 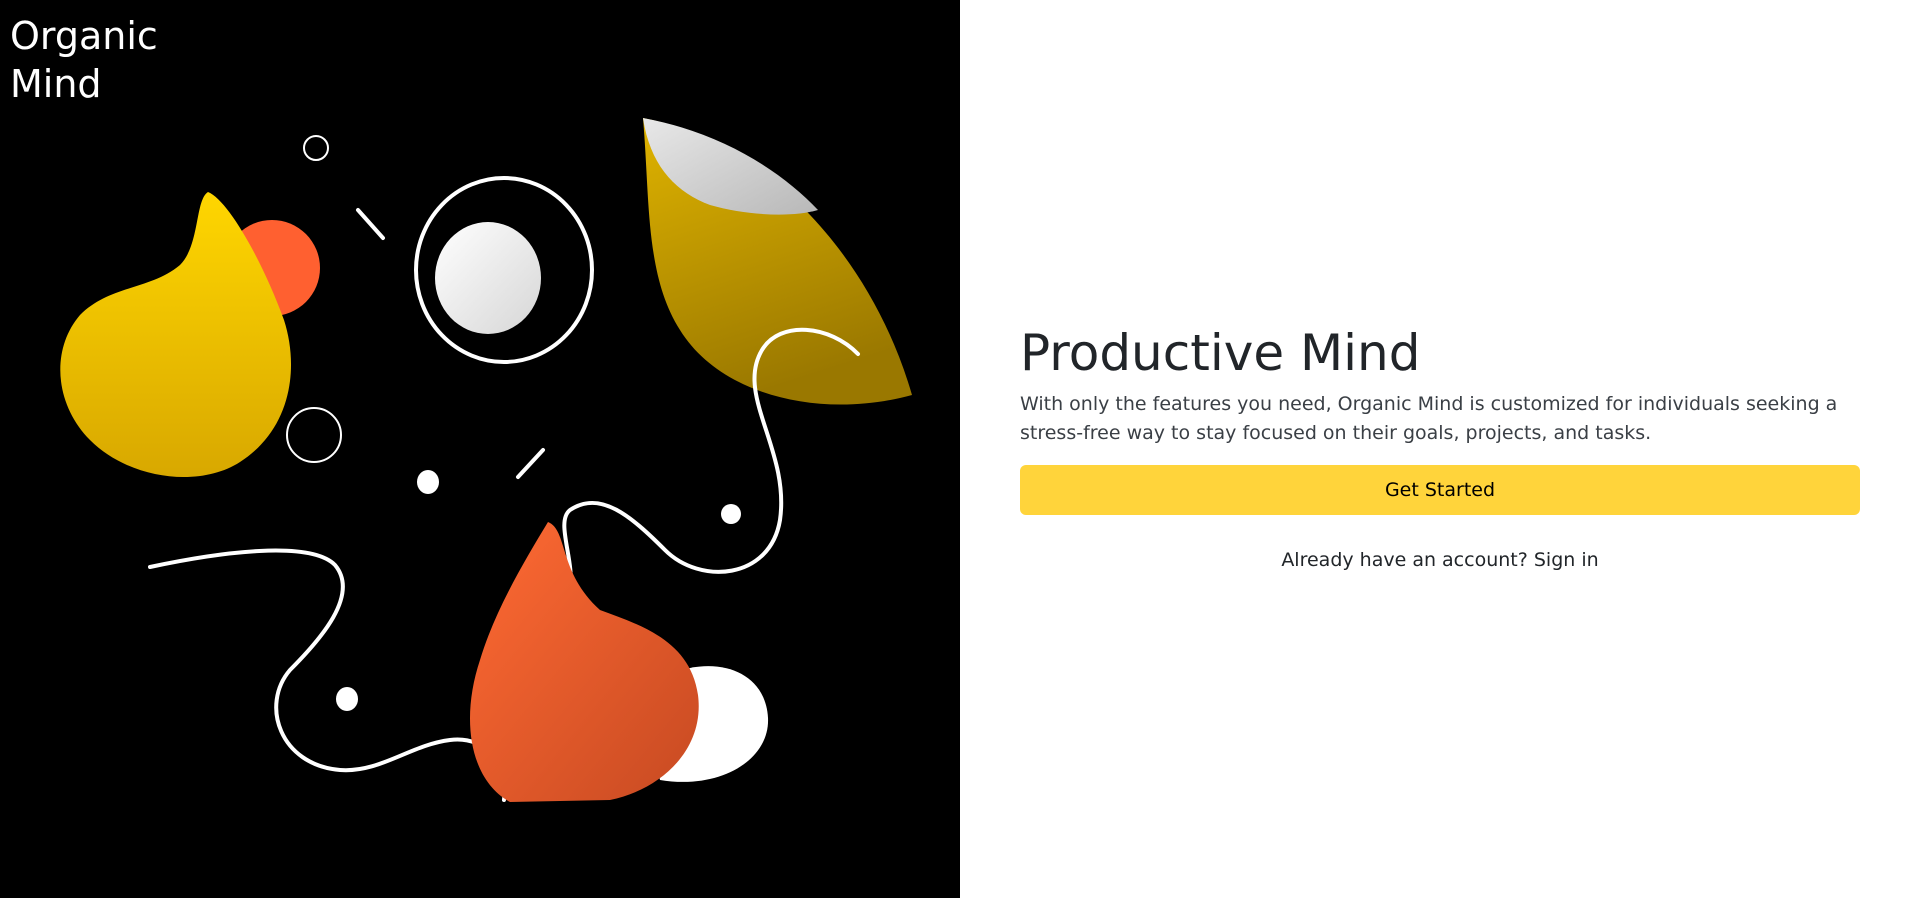 I want to click on signin-row: Already have an account? Sign in, so click(x=1440, y=560).